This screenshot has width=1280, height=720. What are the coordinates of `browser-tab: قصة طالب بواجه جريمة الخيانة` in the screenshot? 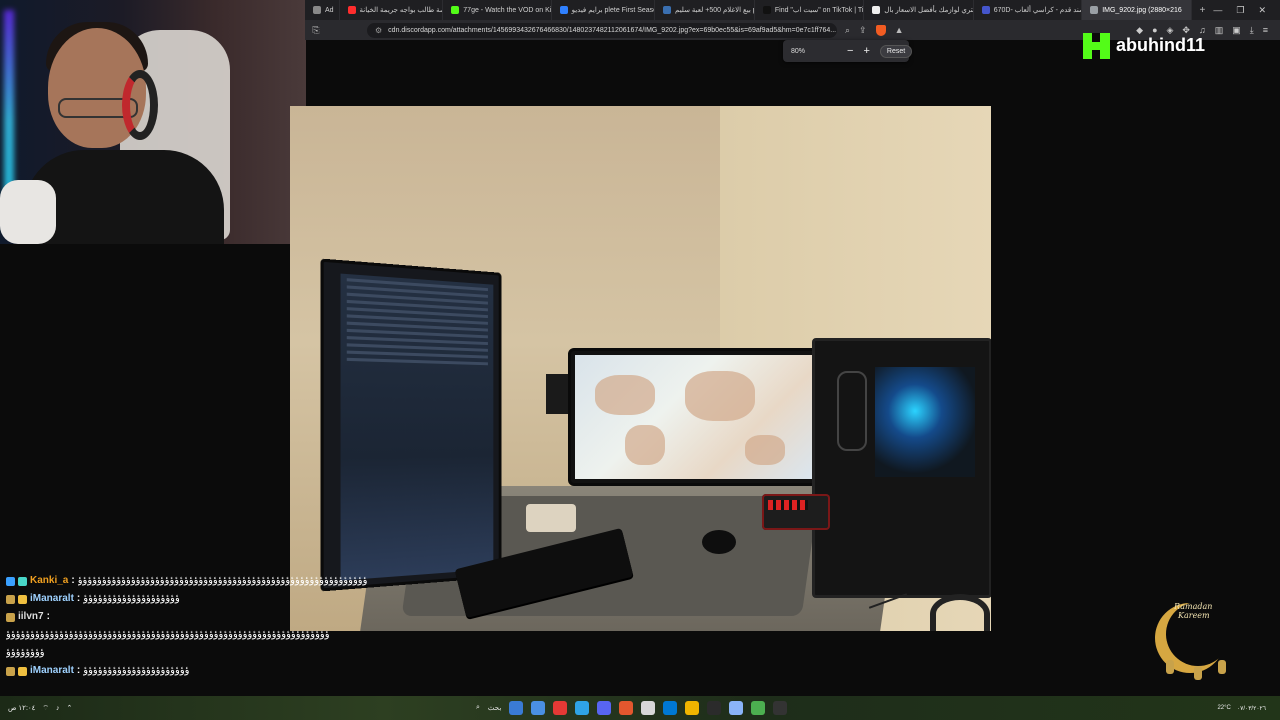 It's located at (392, 10).